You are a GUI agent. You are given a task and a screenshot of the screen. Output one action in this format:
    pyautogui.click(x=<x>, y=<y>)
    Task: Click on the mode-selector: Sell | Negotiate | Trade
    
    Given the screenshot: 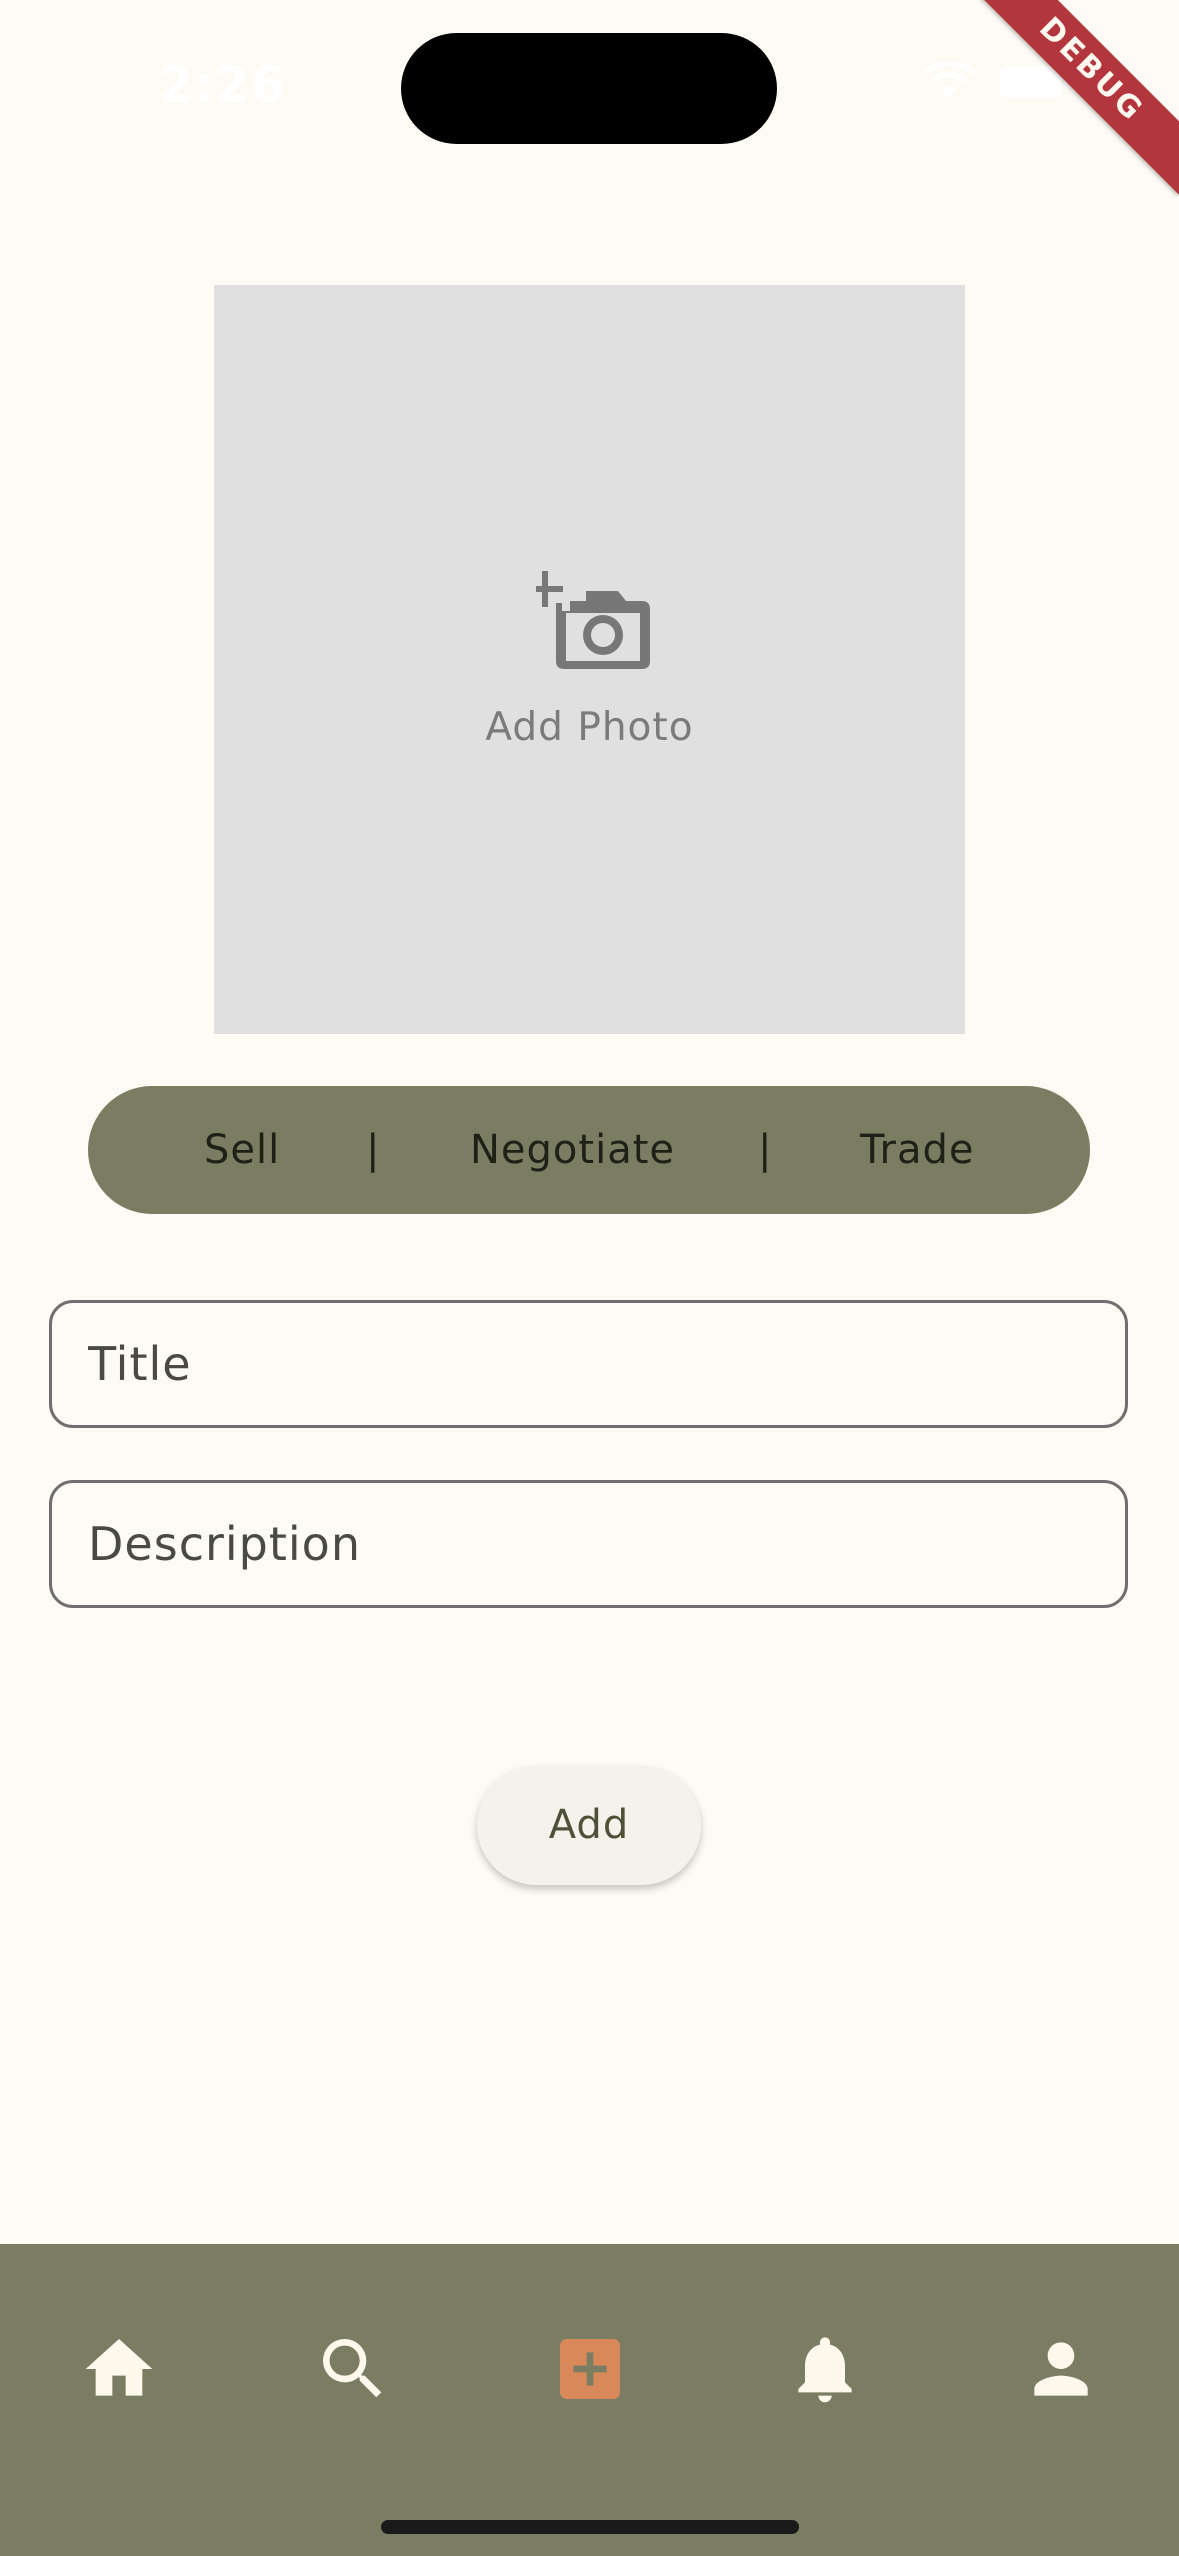 What is the action you would take?
    pyautogui.click(x=589, y=1150)
    